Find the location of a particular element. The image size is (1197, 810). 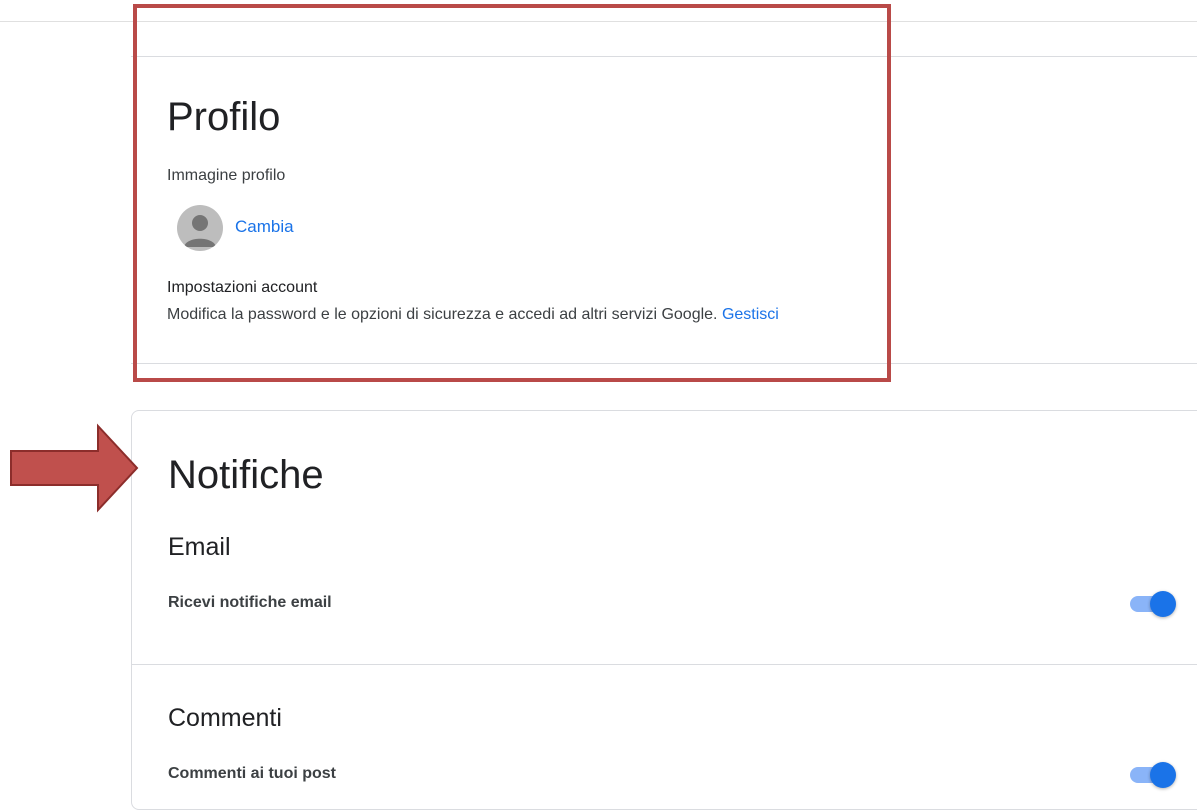

email-notifications-label: Ricevi notifiche email is located at coordinates (250, 602).